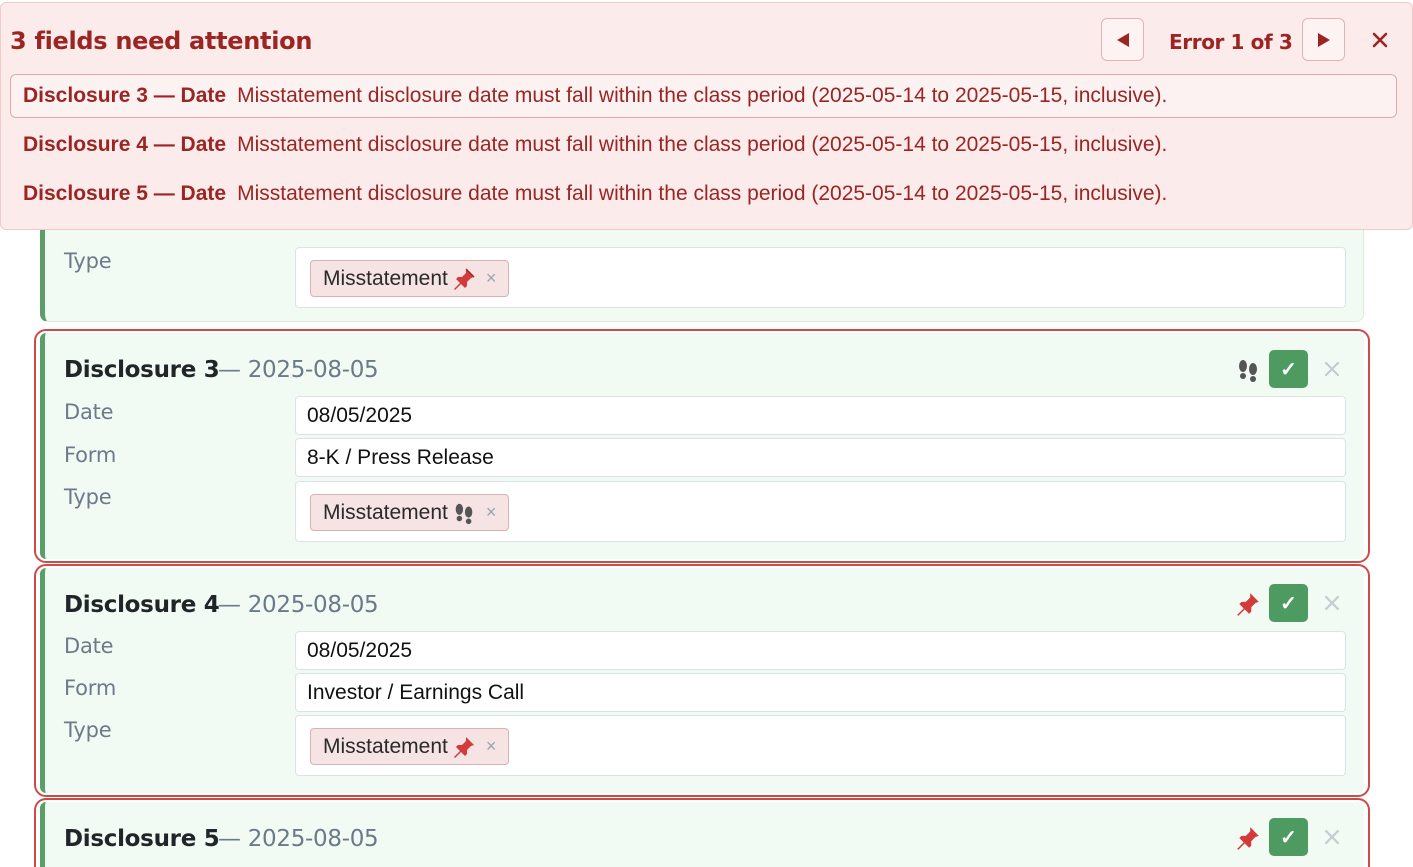 This screenshot has width=1413, height=867. Describe the element at coordinates (125, 95) in the screenshot. I see `error-field-label: Disclosure 3 — Date` at that location.